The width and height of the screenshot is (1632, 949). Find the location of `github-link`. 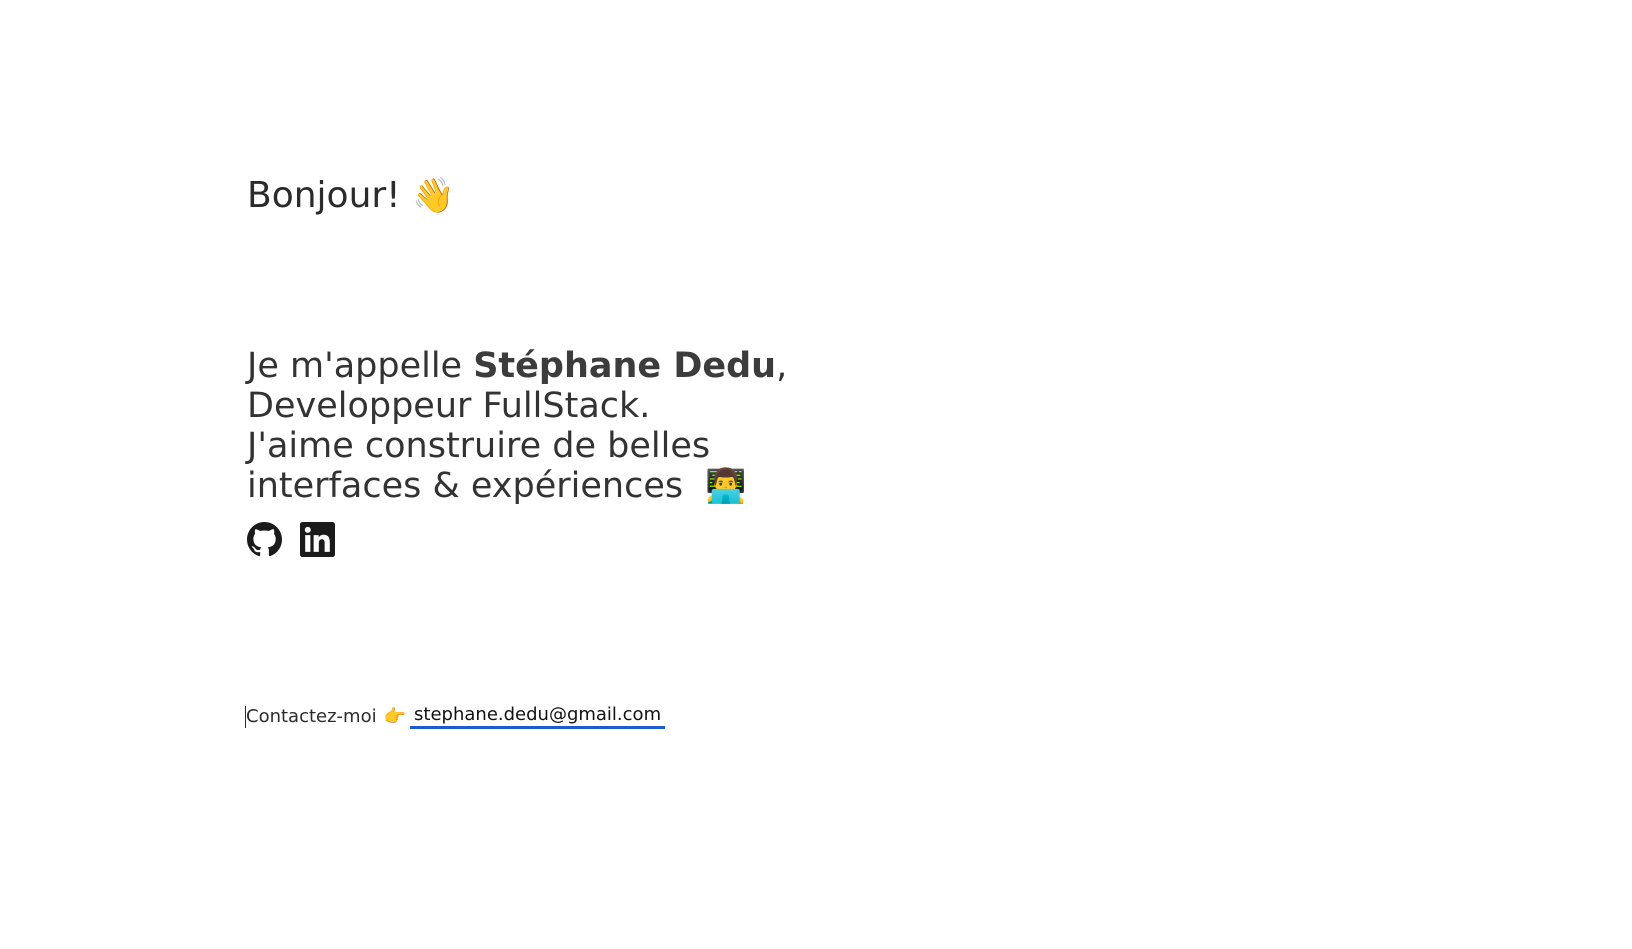

github-link is located at coordinates (264, 539).